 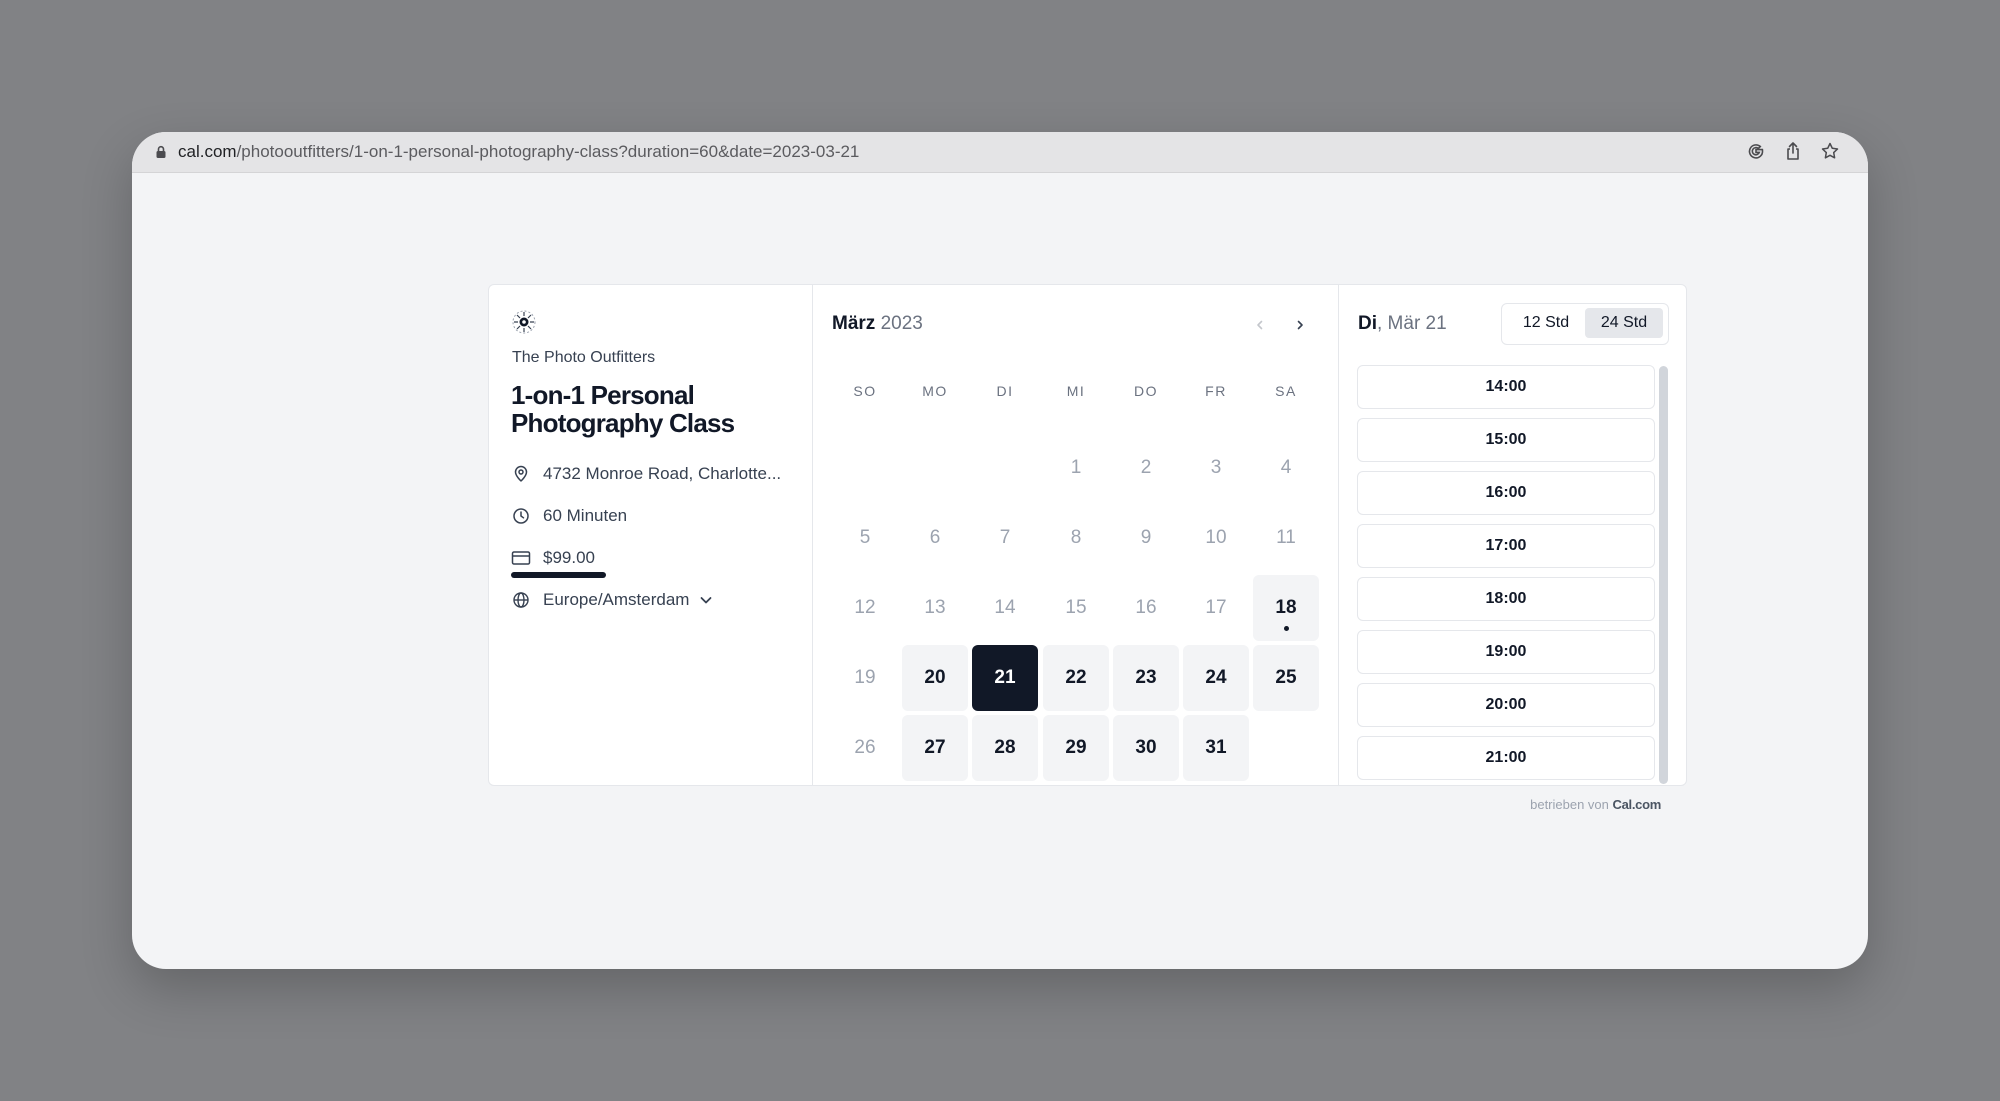 What do you see at coordinates (1506, 599) in the screenshot?
I see `time-slot-button: 18:00` at bounding box center [1506, 599].